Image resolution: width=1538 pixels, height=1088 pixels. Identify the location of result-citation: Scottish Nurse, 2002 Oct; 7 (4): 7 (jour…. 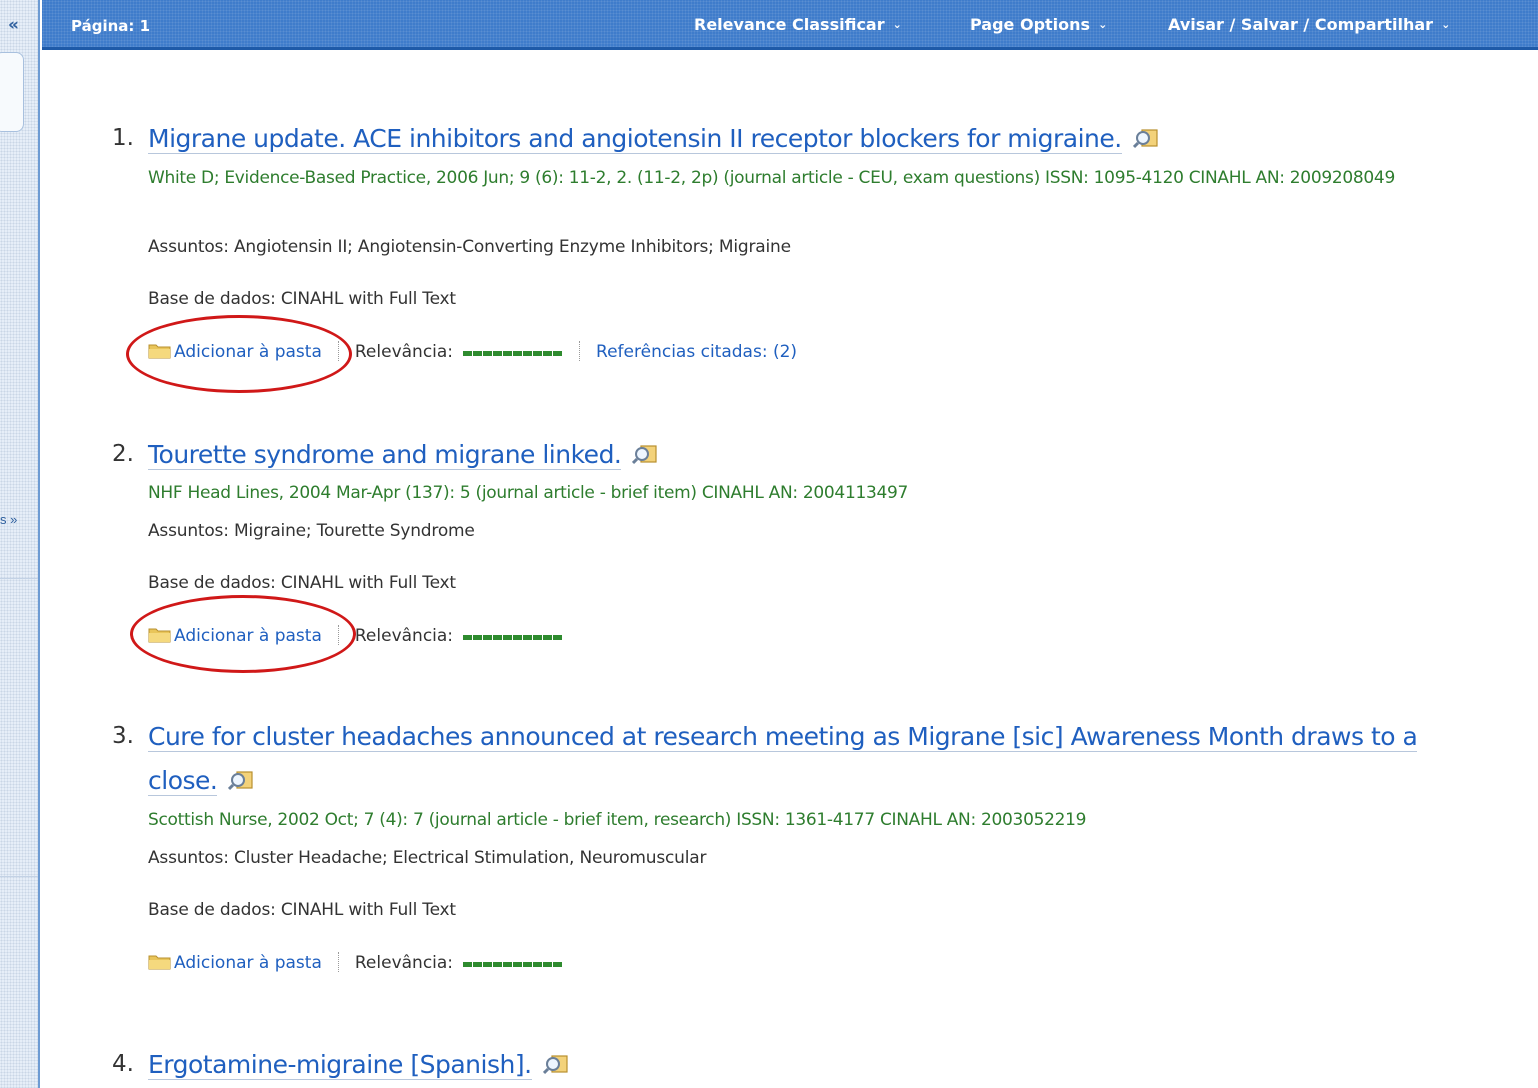
(617, 820).